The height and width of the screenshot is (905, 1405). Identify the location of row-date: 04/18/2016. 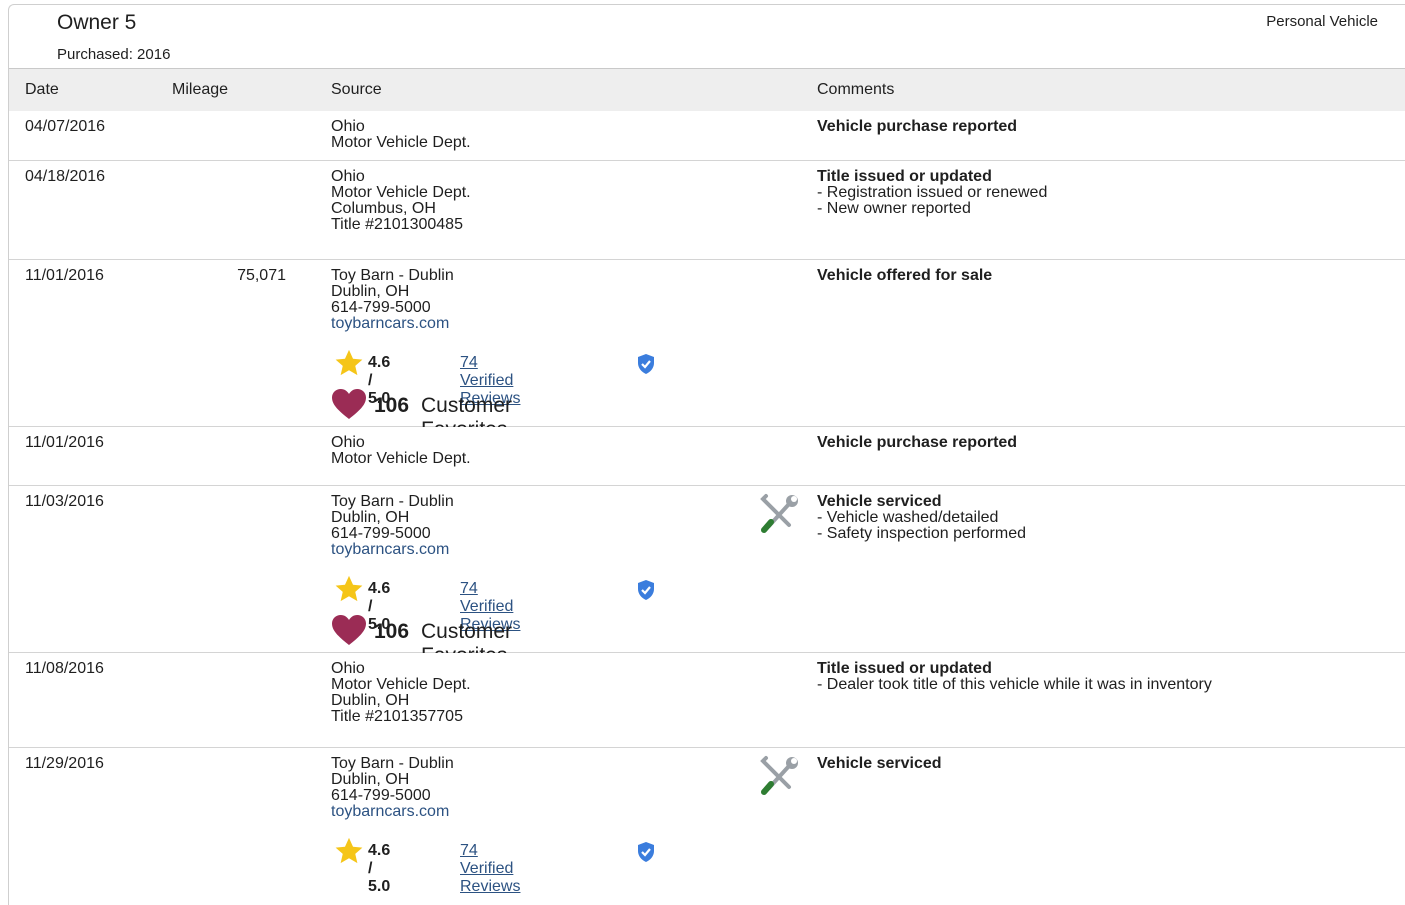
(65, 176).